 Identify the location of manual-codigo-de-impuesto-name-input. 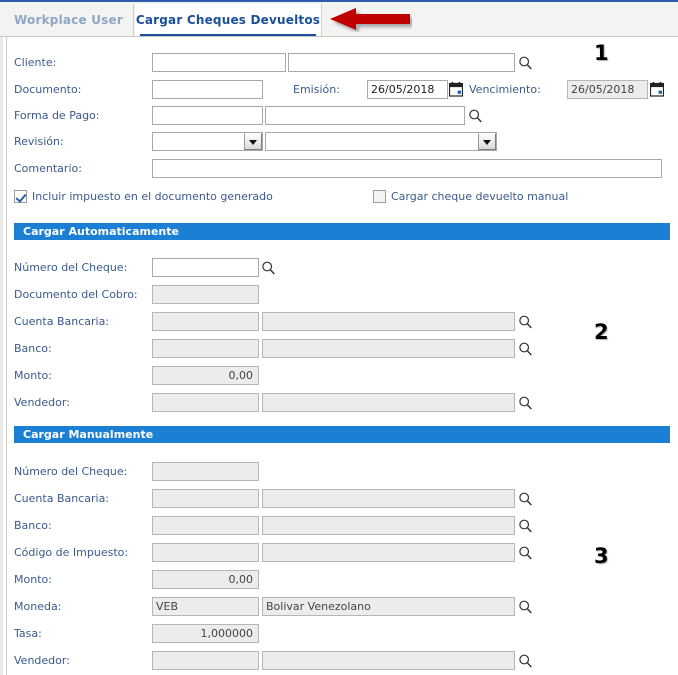
(388, 552).